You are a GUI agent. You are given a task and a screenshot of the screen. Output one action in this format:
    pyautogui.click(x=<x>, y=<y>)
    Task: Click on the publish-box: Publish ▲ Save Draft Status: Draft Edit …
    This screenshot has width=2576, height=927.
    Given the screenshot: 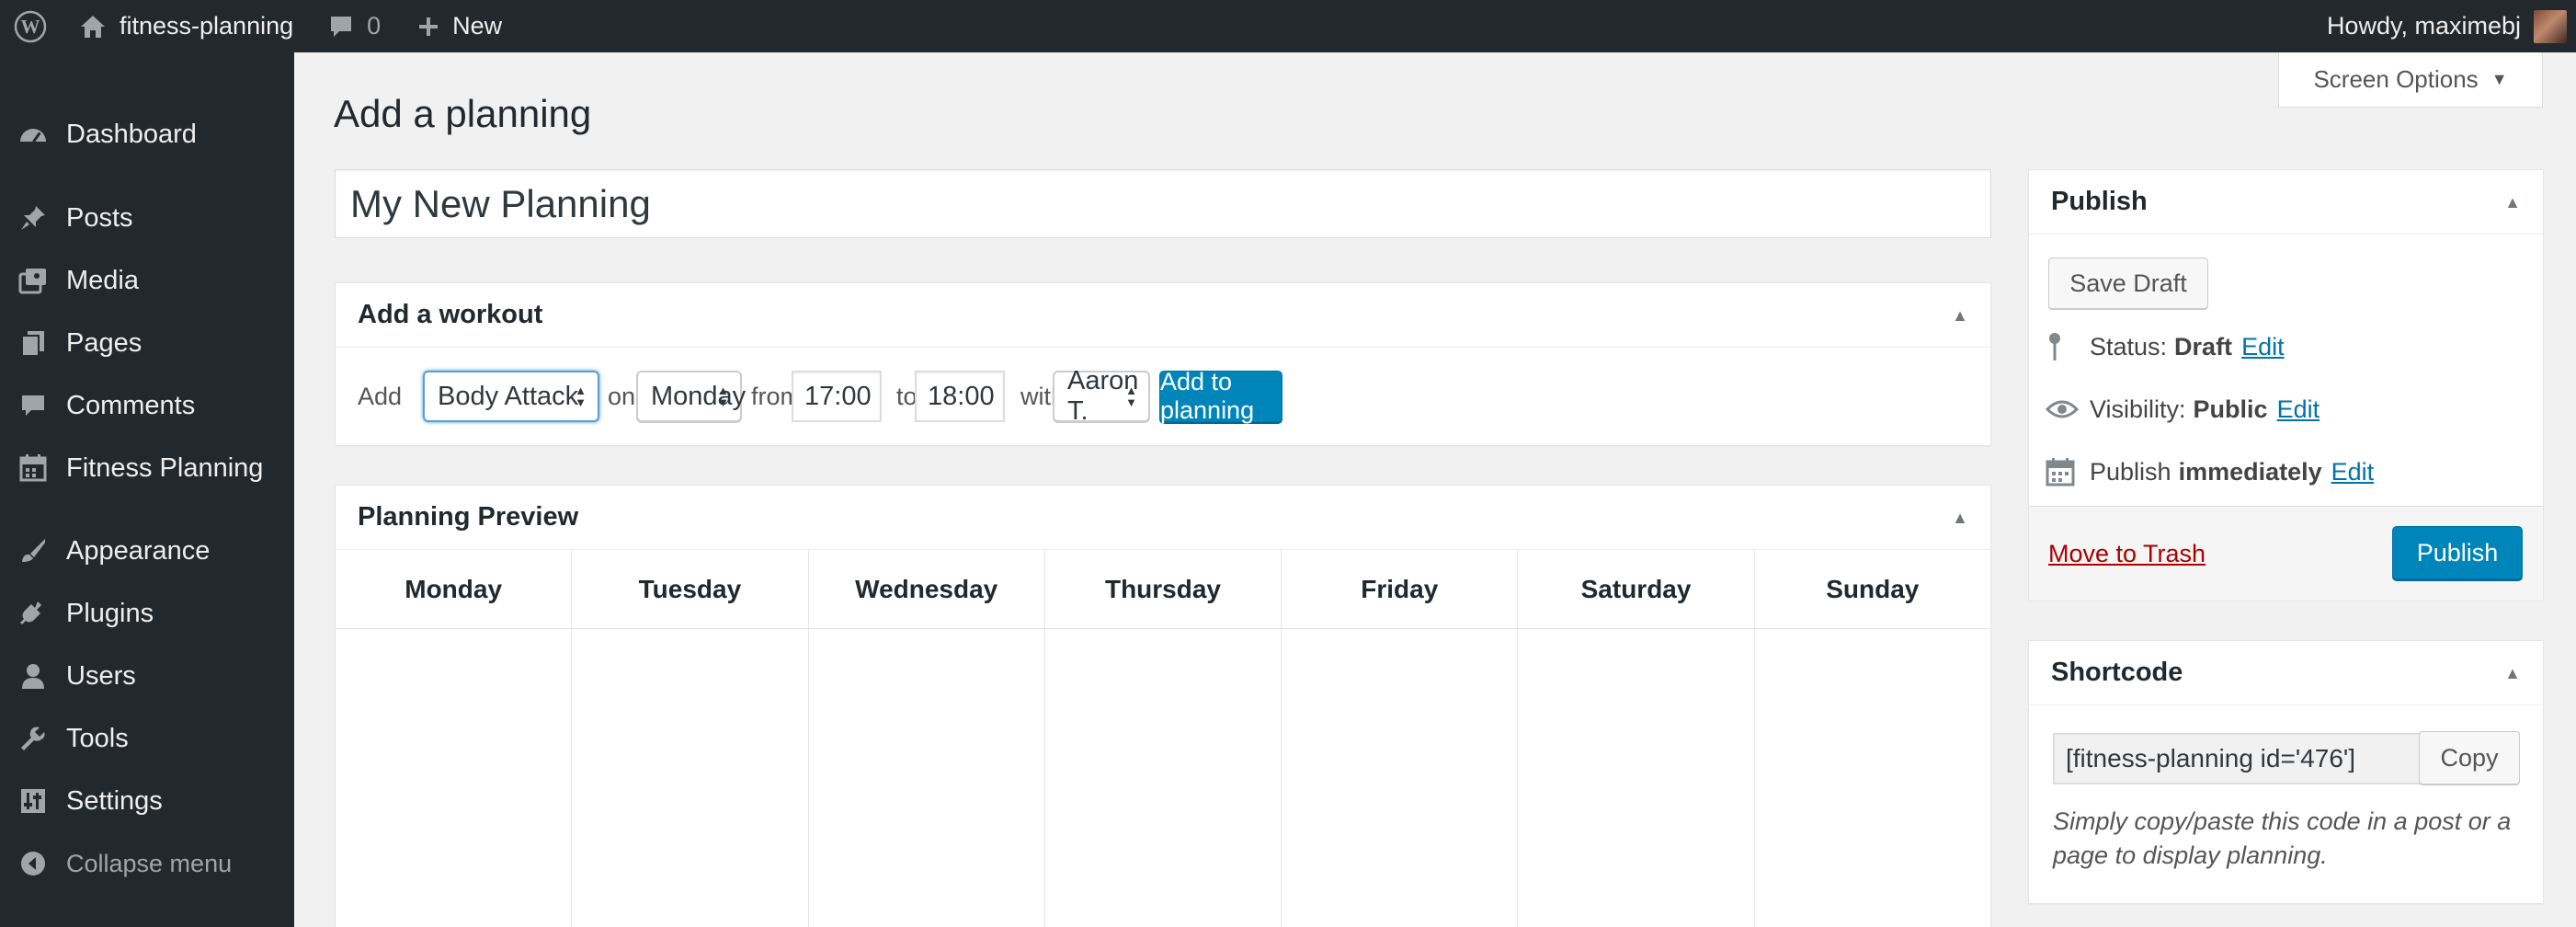 What is the action you would take?
    pyautogui.click(x=2286, y=385)
    